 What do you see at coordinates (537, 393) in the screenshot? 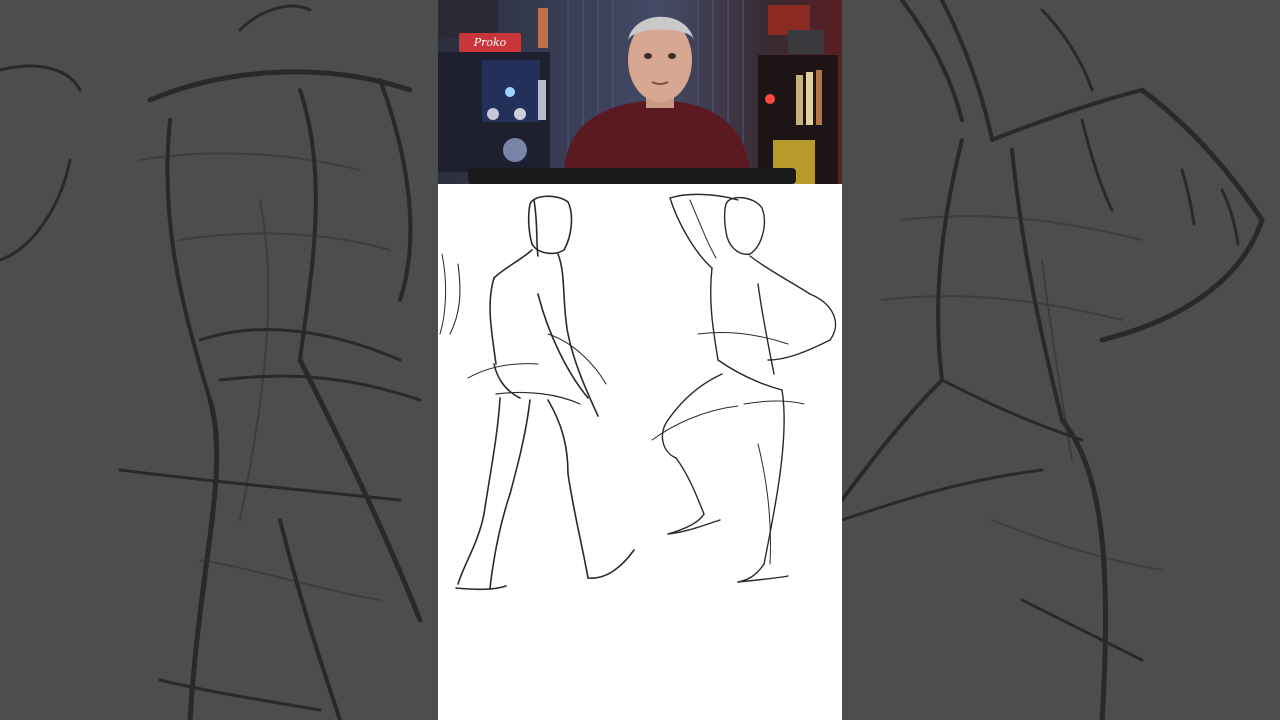
I see `walking-figure-sketch` at bounding box center [537, 393].